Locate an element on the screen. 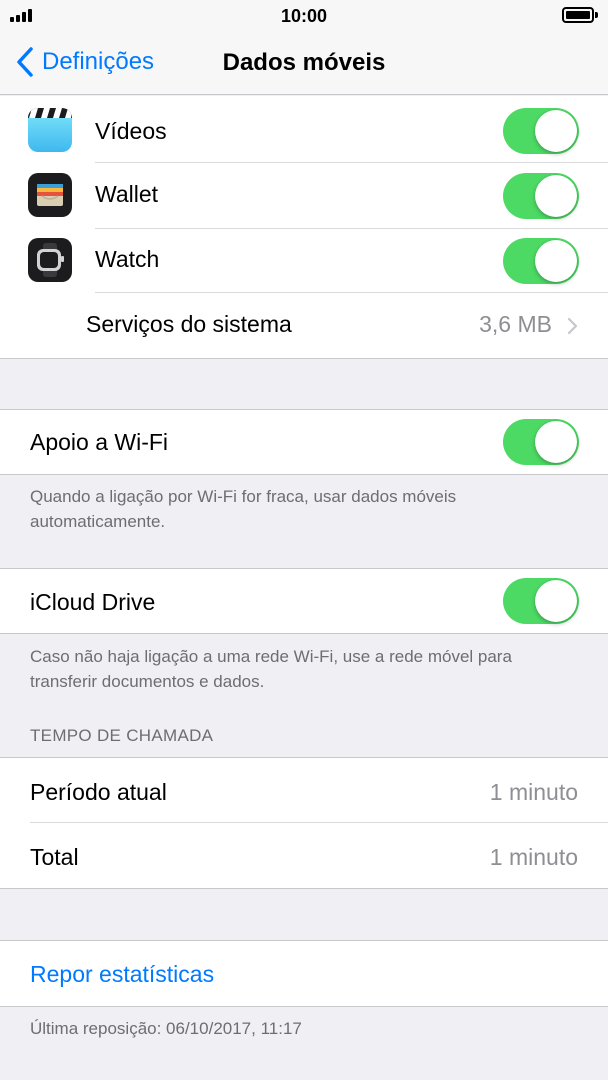 Image resolution: width=608 pixels, height=1080 pixels. call-time-row-total: Total 1 minuto is located at coordinates (304, 855).